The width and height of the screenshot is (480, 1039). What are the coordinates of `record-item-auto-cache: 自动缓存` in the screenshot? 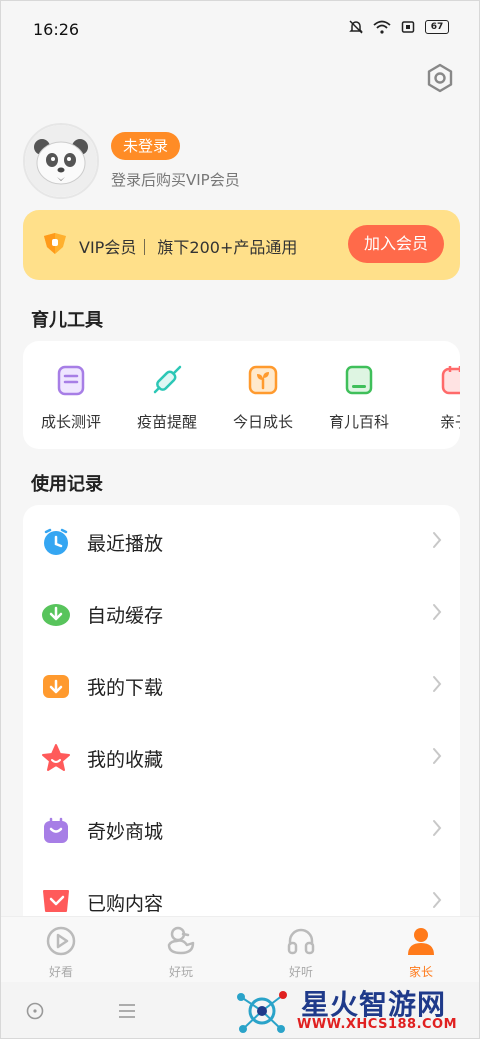 It's located at (241, 613).